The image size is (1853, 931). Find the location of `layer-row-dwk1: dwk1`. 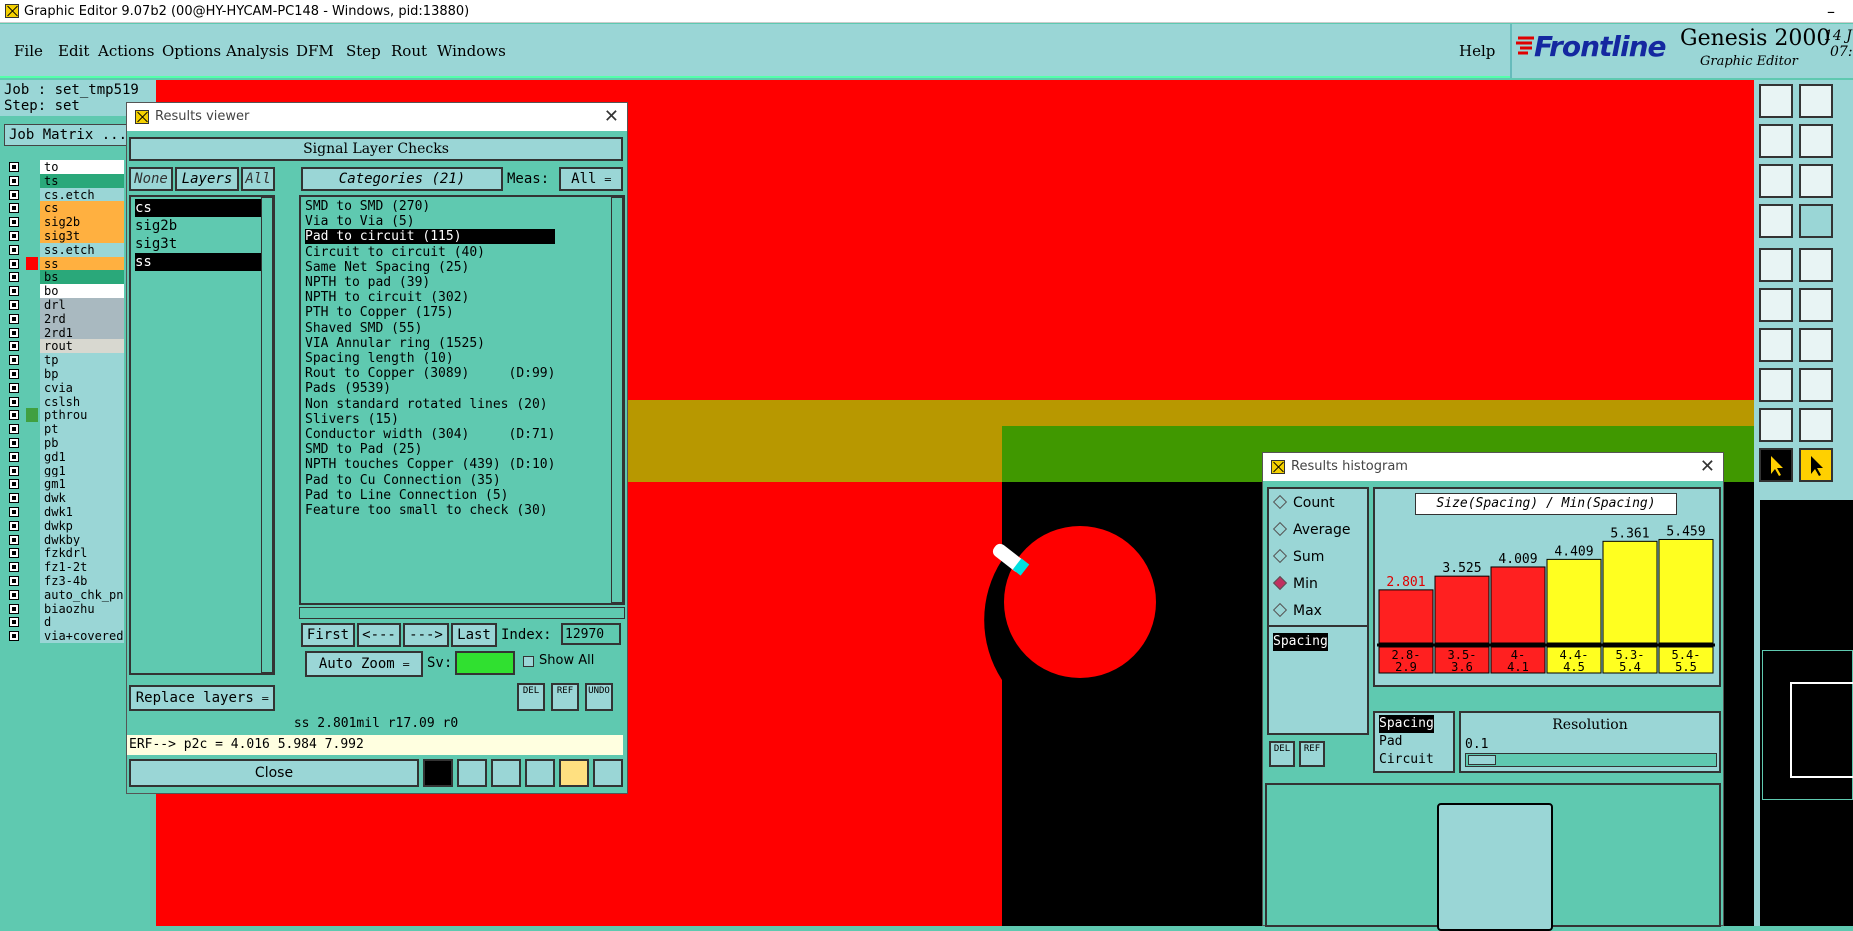

layer-row-dwk1: dwk1 is located at coordinates (65, 512).